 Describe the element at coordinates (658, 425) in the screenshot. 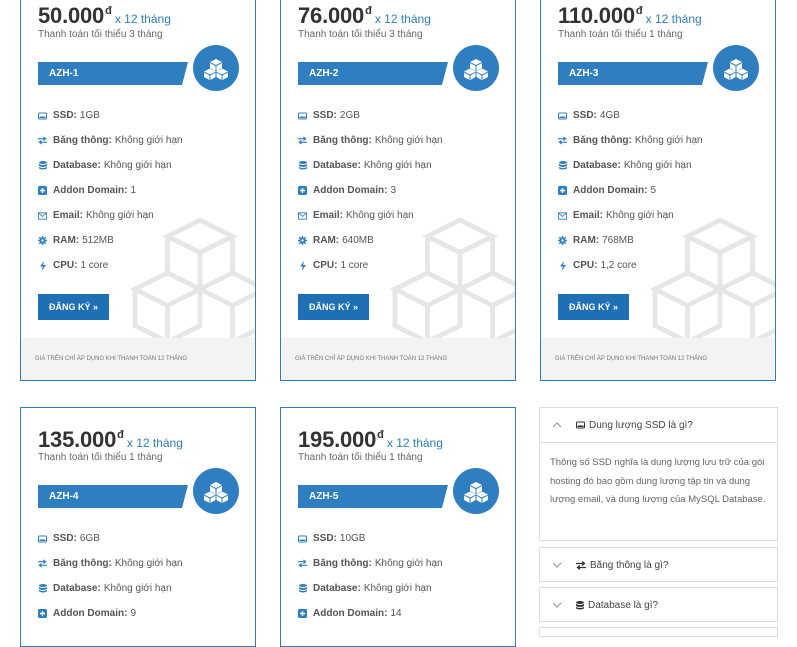

I see `faq-toggle-ssd: Dung lượng SSD là gì?` at that location.